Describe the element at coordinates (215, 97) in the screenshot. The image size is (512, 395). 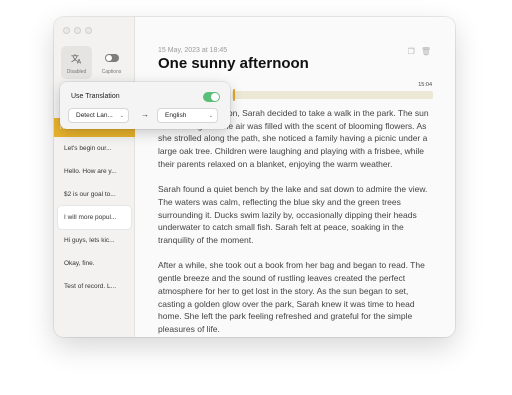
I see `toggle-knob` at that location.